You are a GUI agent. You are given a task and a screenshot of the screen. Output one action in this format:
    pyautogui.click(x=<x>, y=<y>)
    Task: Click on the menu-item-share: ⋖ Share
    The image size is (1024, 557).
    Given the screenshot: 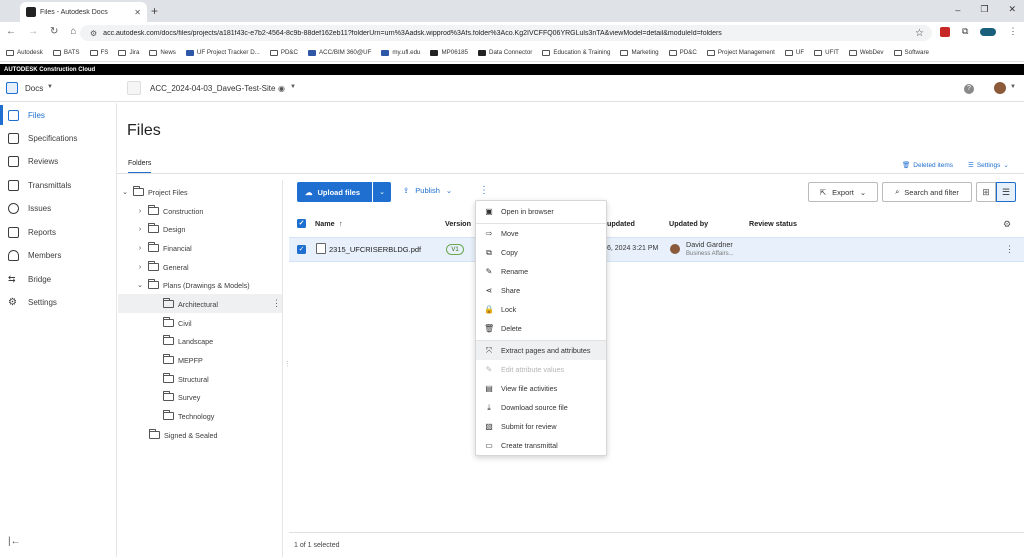 What is the action you would take?
    pyautogui.click(x=541, y=290)
    